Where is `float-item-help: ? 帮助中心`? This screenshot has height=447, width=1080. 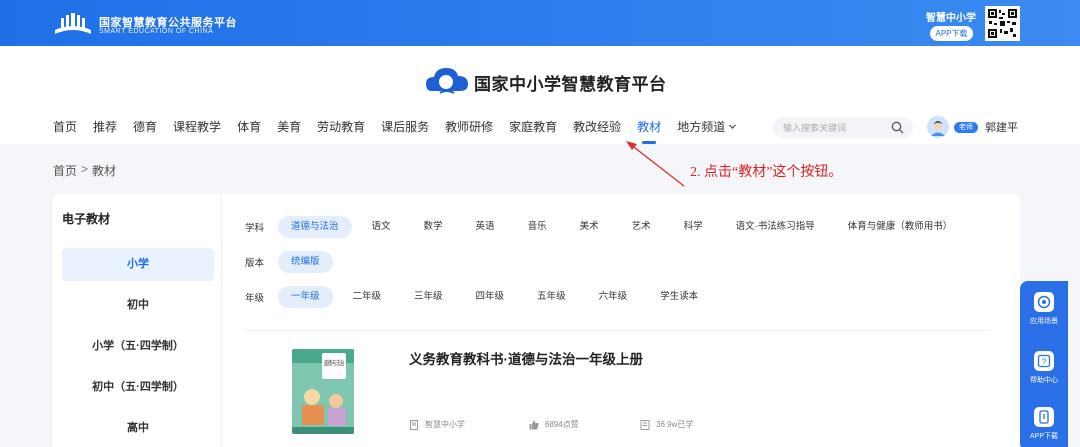
float-item-help: ? 帮助中心 is located at coordinates (1044, 368).